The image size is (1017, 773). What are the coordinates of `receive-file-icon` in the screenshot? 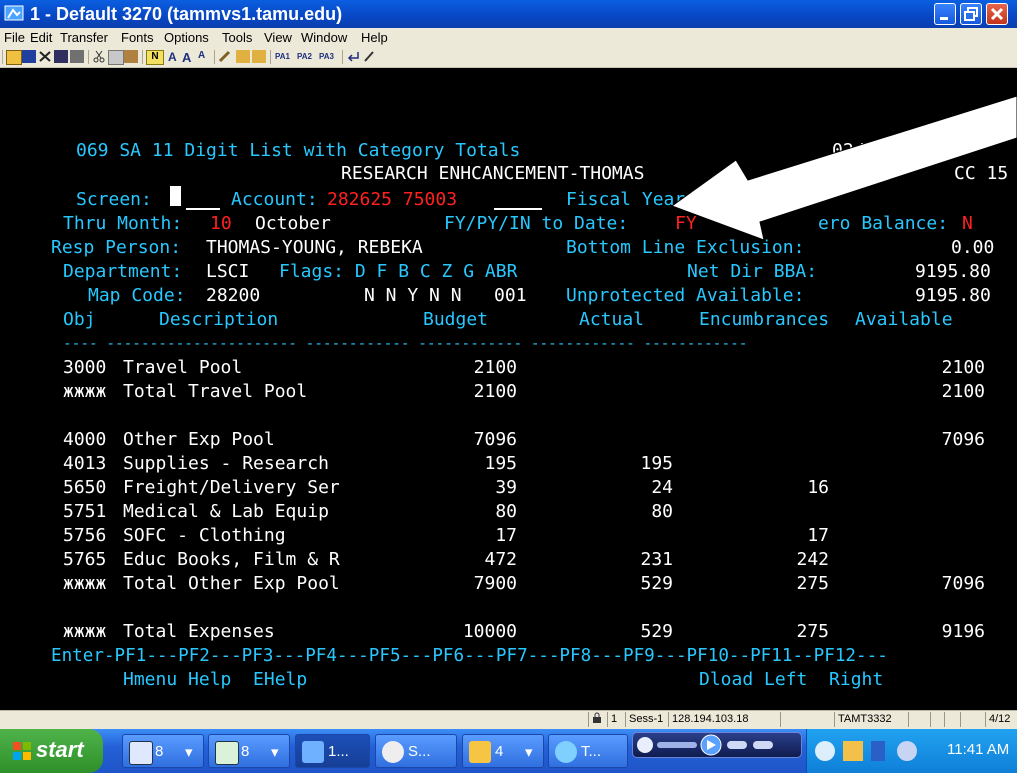 It's located at (259, 56).